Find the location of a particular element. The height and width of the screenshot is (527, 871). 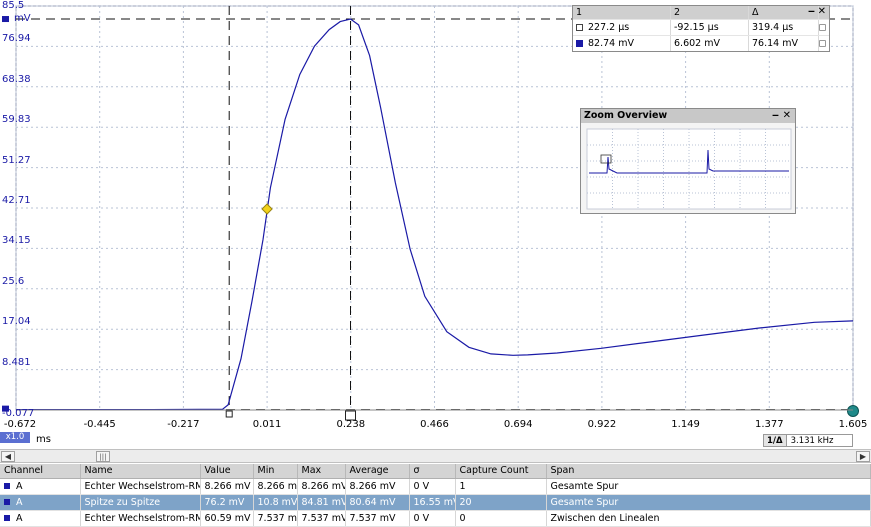

col-average: Average is located at coordinates (377, 471).